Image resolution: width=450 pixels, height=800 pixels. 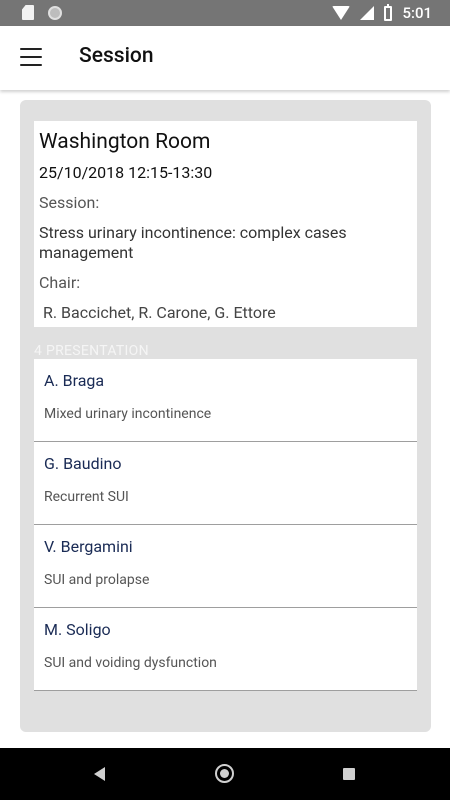 What do you see at coordinates (97, 580) in the screenshot?
I see `presentation-topic: SUI and prolapse` at bounding box center [97, 580].